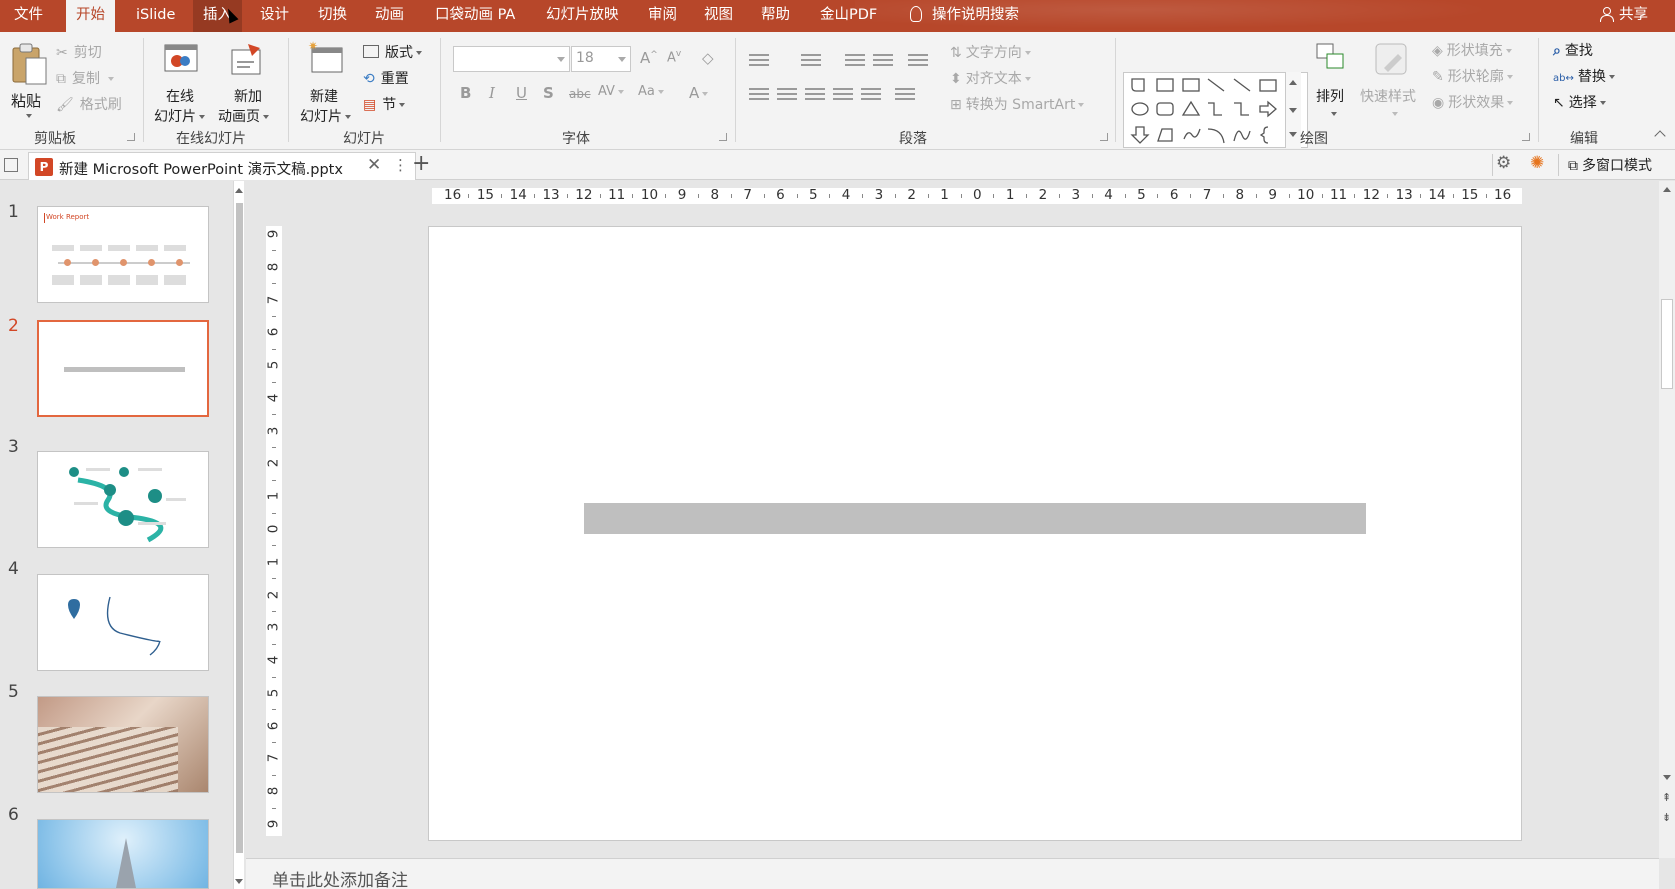 This screenshot has width=1675, height=889. I want to click on copy-button: ⧉ 复制, so click(85, 78).